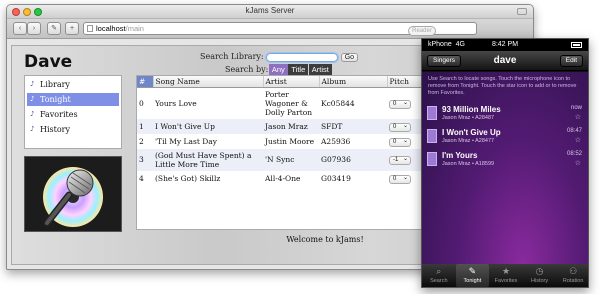 The width and height of the screenshot is (600, 294). I want to click on column-header-number: #, so click(145, 82).